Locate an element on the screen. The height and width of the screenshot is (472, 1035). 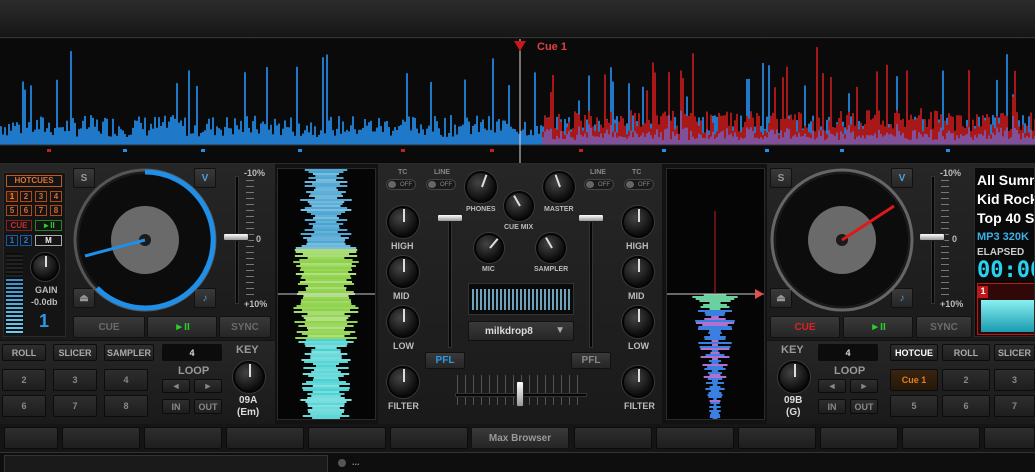
bank-button-m: M is located at coordinates (48, 240).